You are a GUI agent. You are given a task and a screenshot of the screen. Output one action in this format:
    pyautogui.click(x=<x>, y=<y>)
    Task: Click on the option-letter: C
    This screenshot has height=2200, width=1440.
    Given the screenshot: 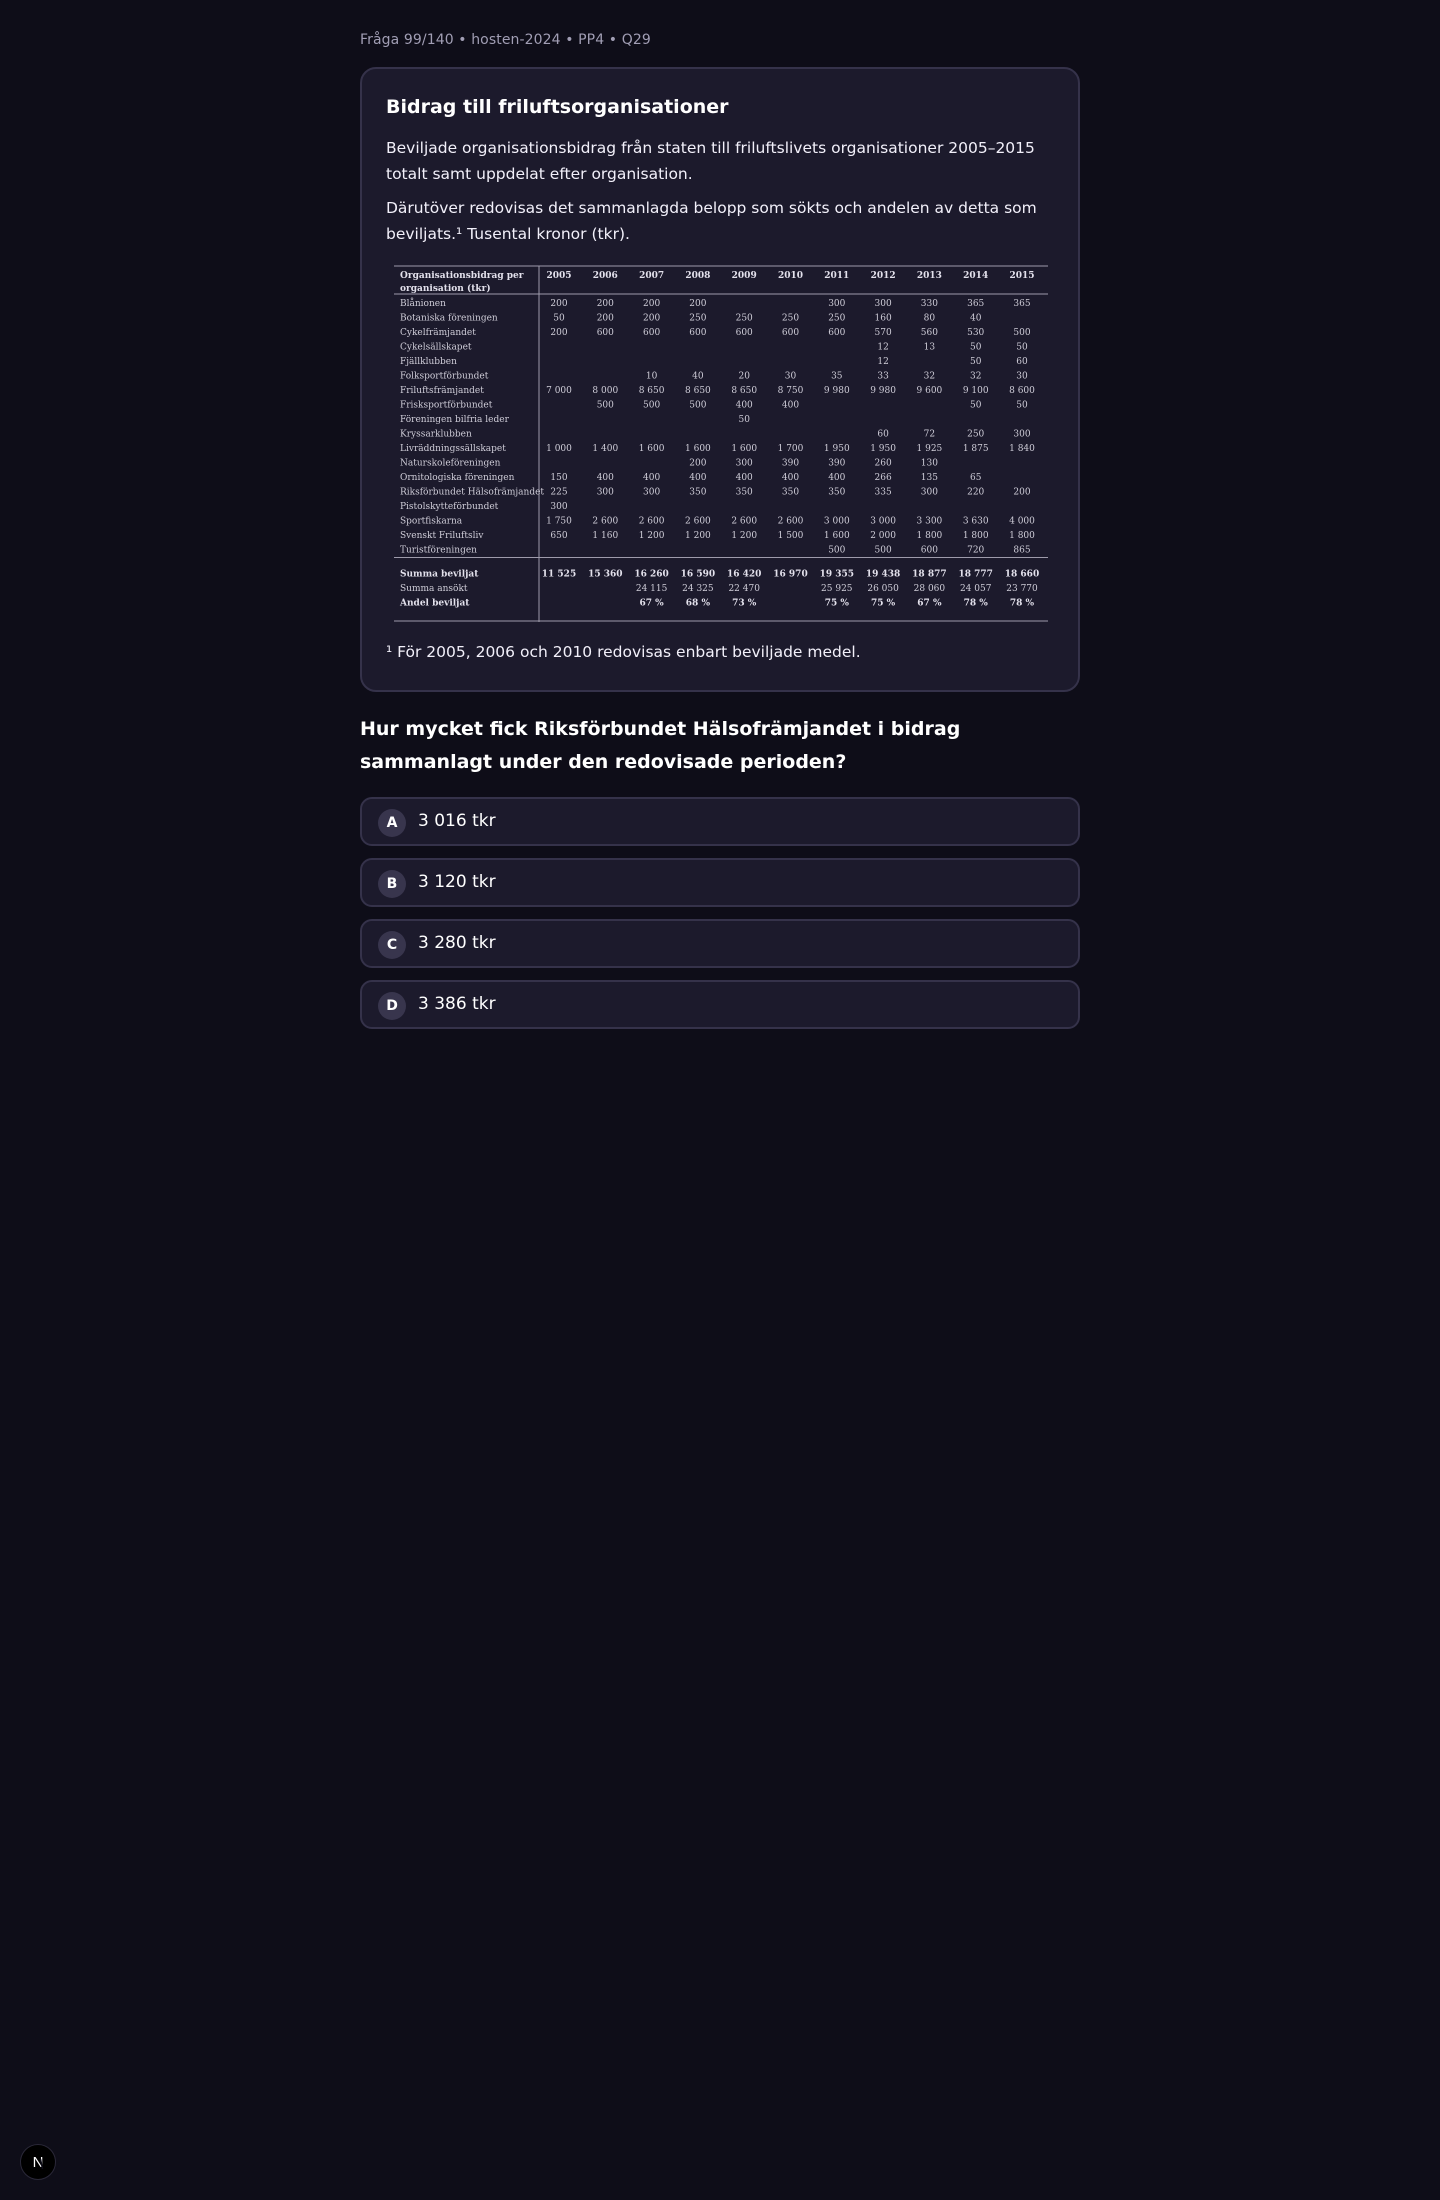 What is the action you would take?
    pyautogui.click(x=392, y=945)
    